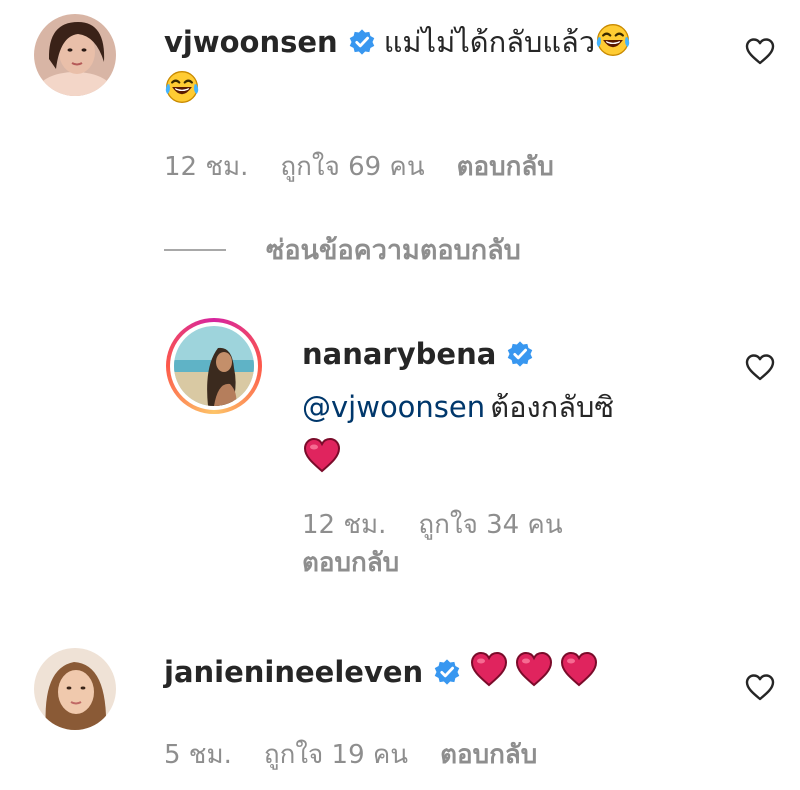  I want to click on comment-body: janienineeleven, so click(434, 674).